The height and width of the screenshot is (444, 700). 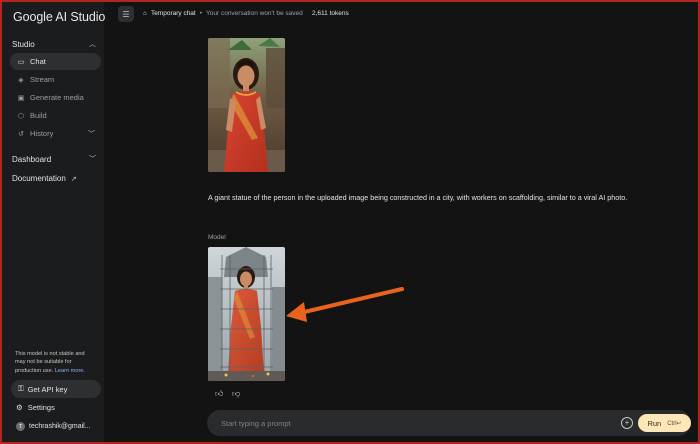 What do you see at coordinates (345, 304) in the screenshot?
I see `annotation-arrow` at bounding box center [345, 304].